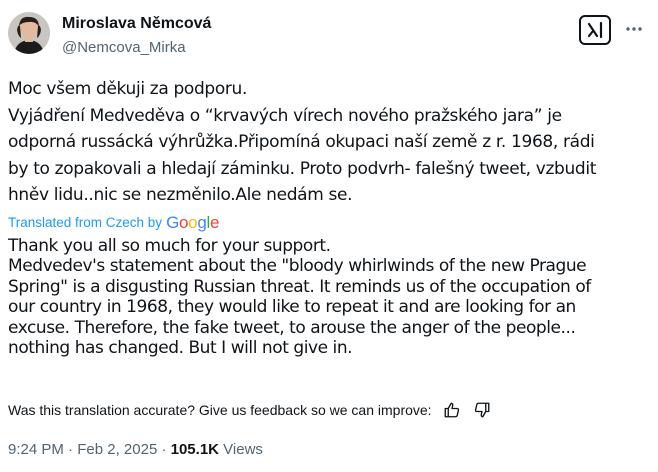  I want to click on thumbs-down-icon, so click(482, 410).